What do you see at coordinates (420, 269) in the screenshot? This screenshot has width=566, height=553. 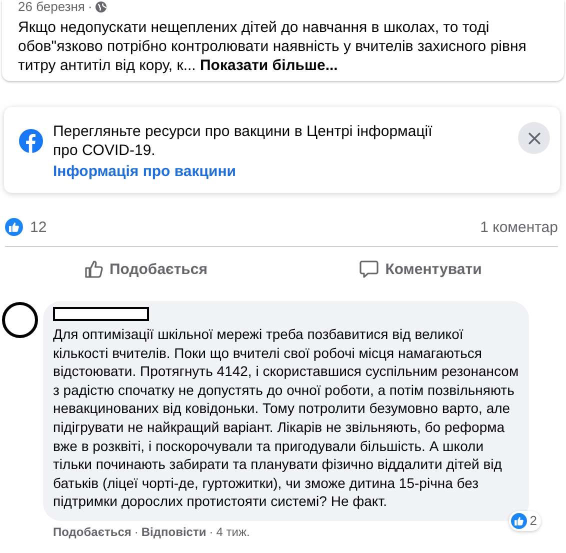 I see `comment-button: Коментувати` at bounding box center [420, 269].